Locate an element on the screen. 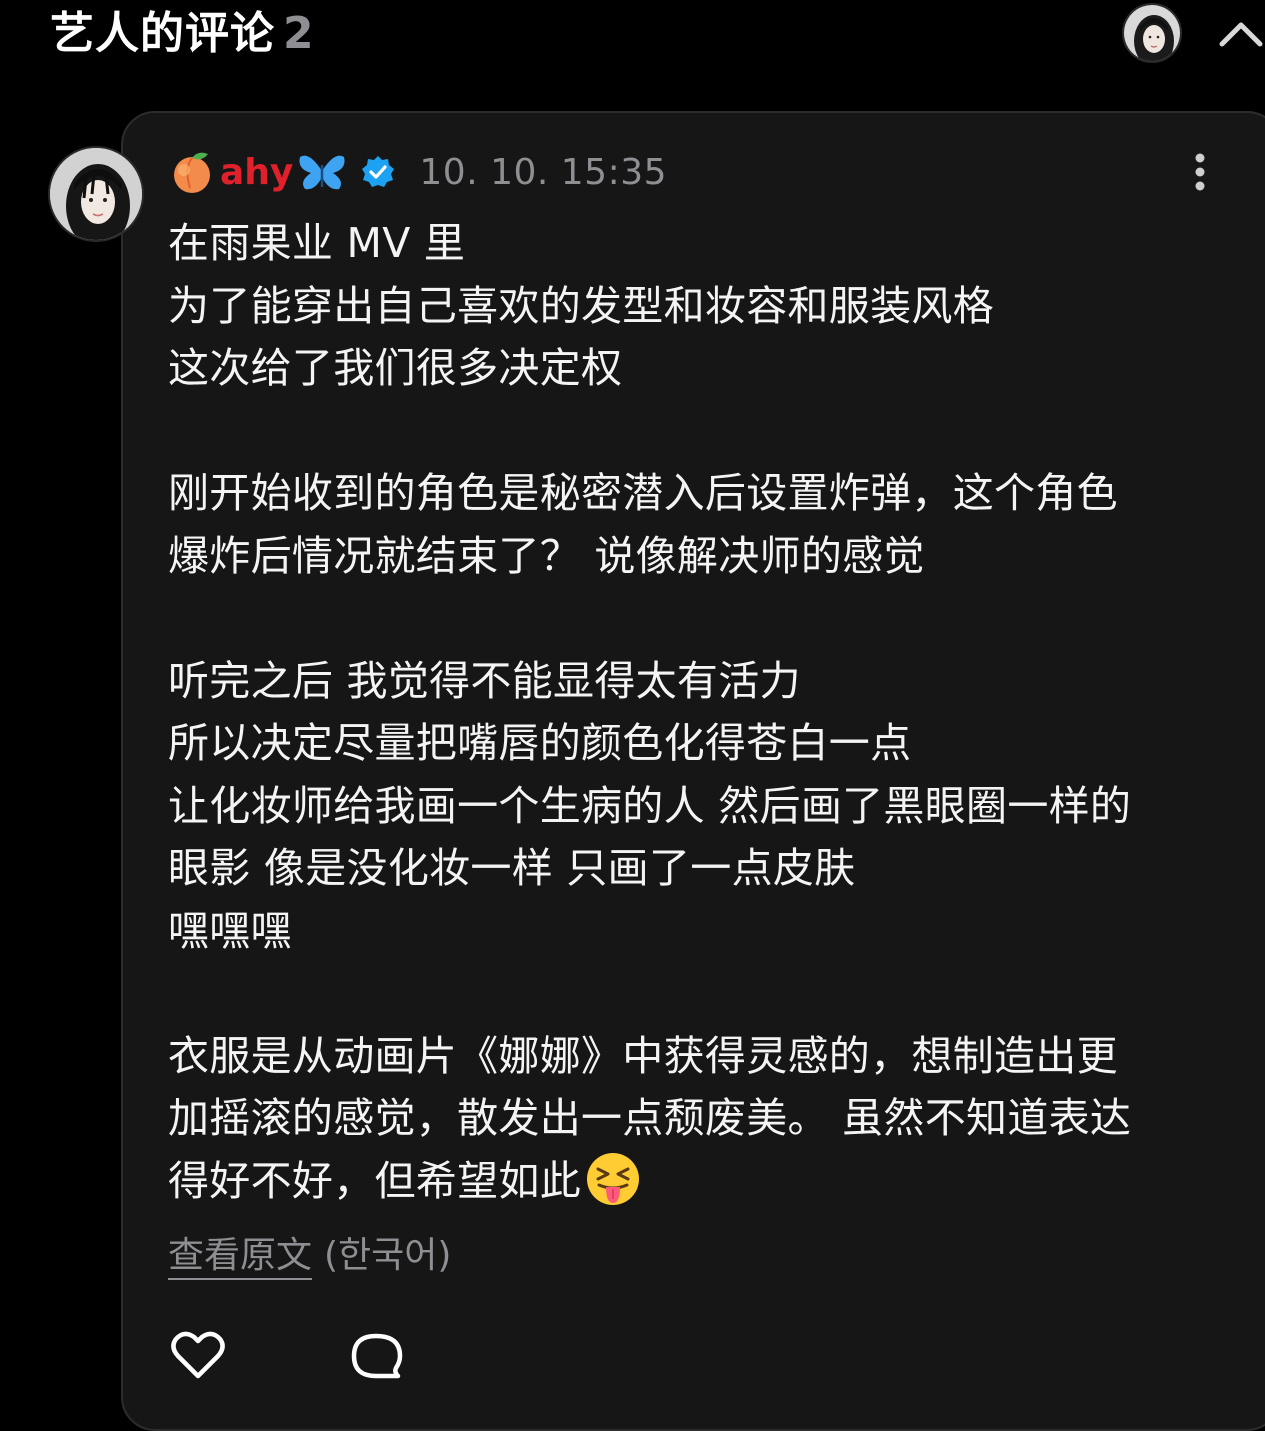  more-vertical-icon is located at coordinates (1200, 172).